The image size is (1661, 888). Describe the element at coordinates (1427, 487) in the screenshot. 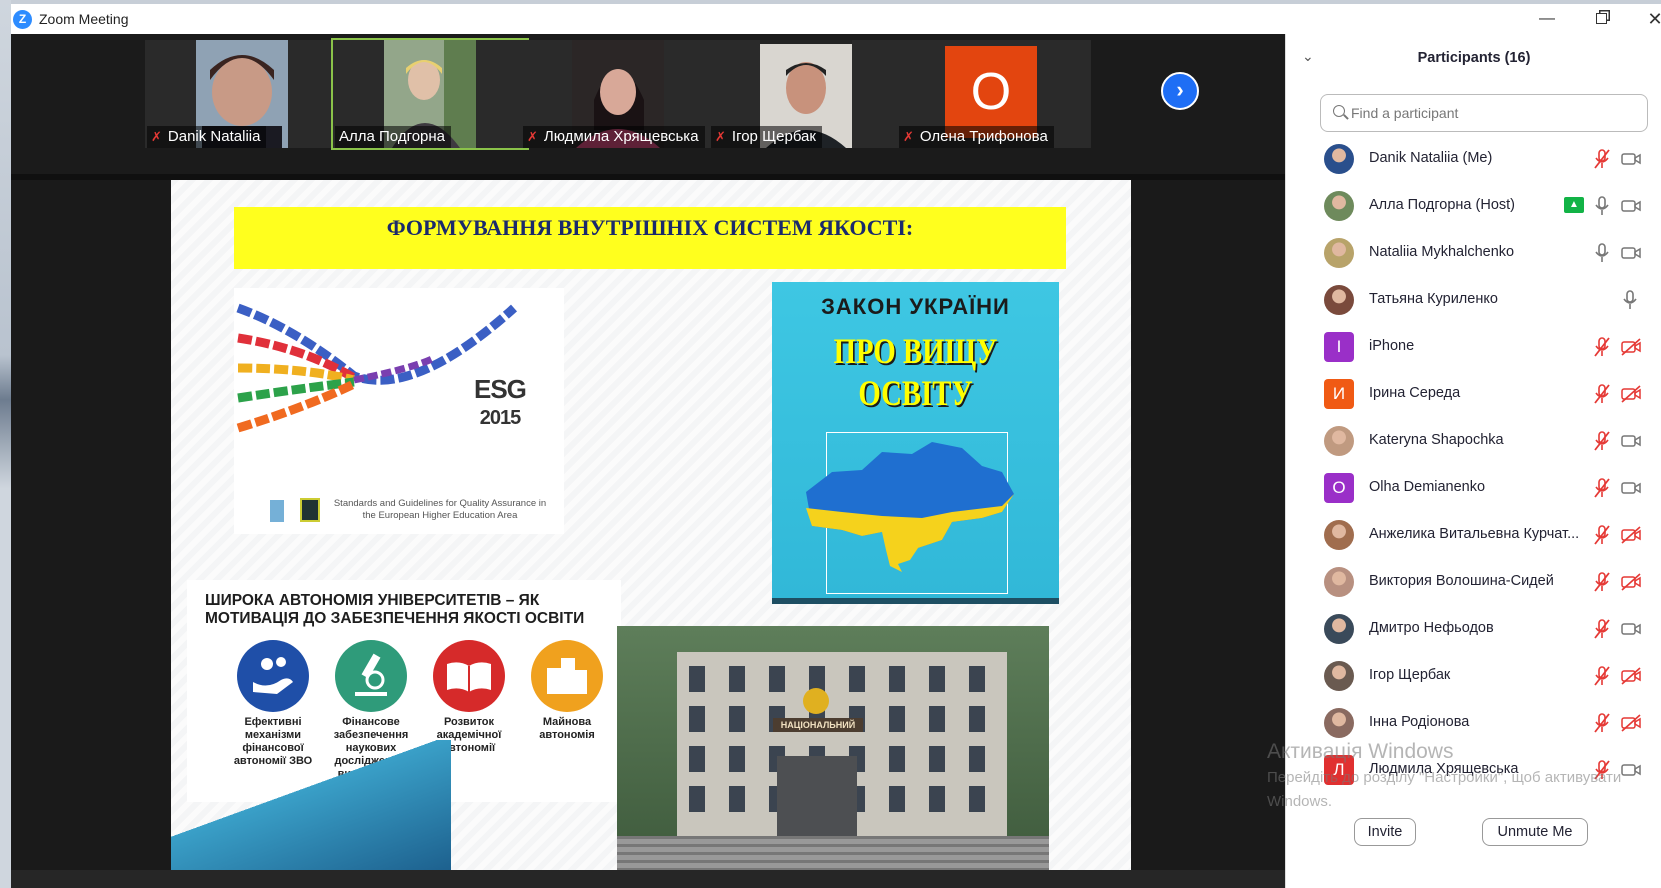

I see `participant-name: Olha Demianenko` at that location.